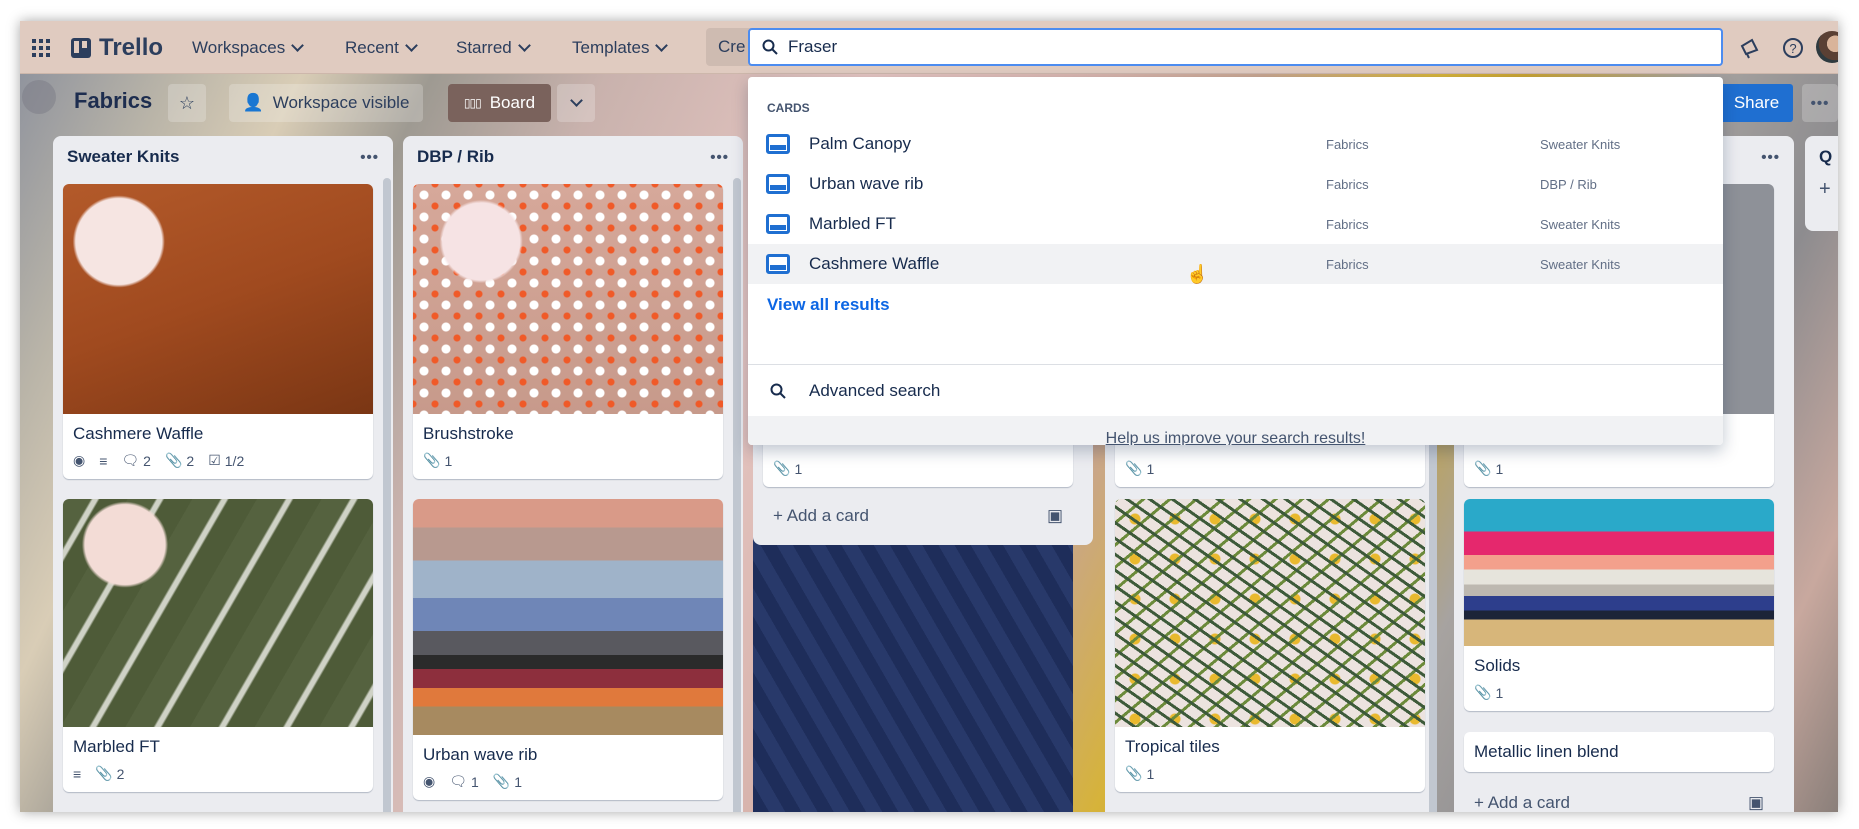 Image resolution: width=1859 pixels, height=829 pixels. What do you see at coordinates (1820, 103) in the screenshot?
I see `board-menu-button: •••` at bounding box center [1820, 103].